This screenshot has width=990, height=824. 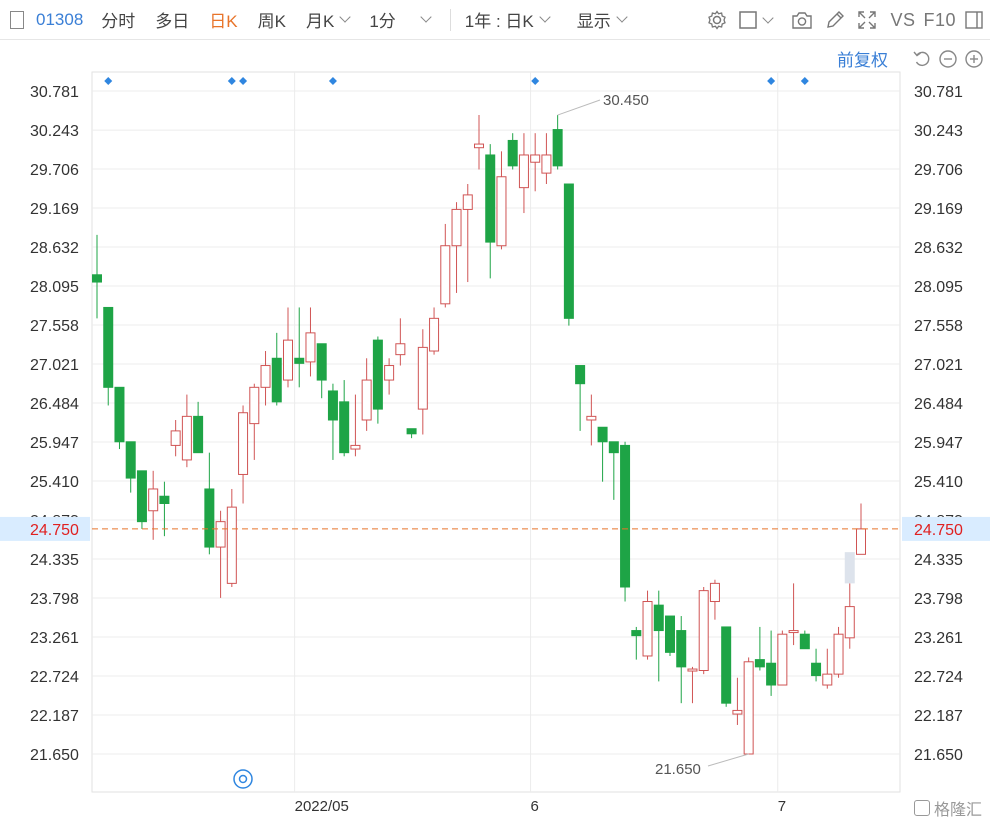 I want to click on y-tick-label-left: 29.706, so click(x=54, y=170).